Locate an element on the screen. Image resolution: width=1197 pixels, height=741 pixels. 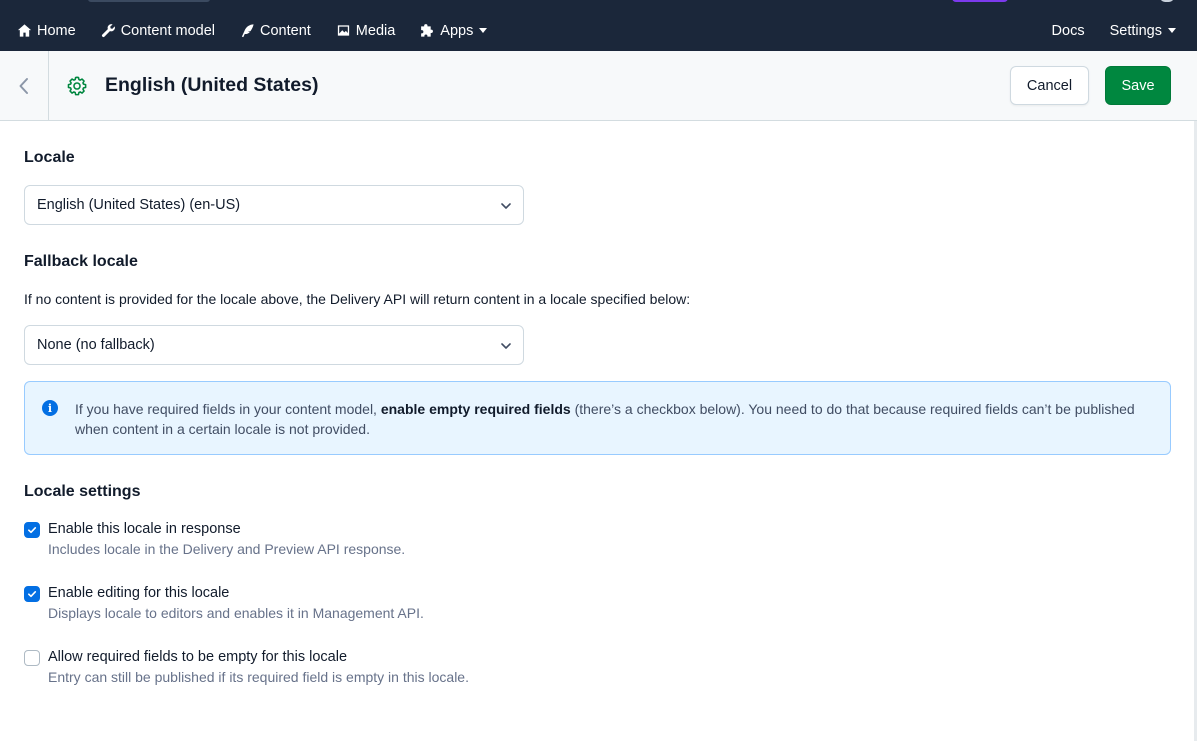
nav-left: Home Content model Content Media Apps is located at coordinates (256, 30).